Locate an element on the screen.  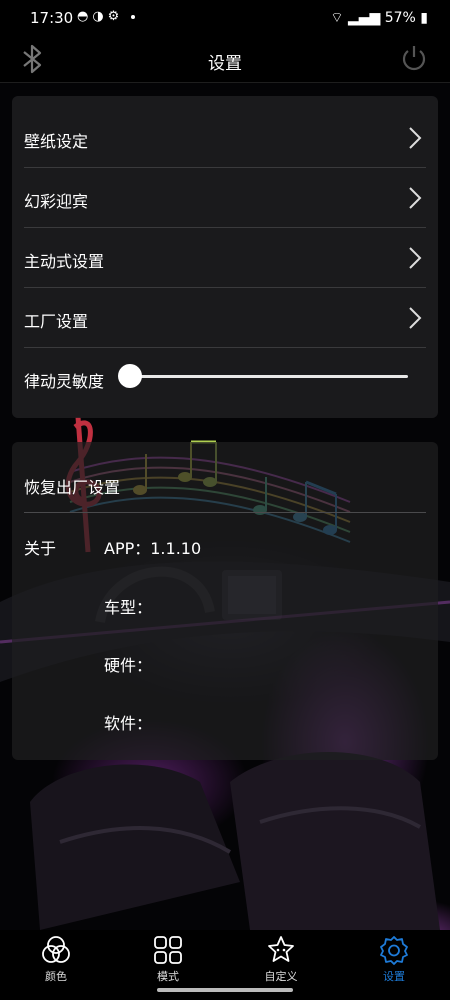
app-header: 设置 is located at coordinates (225, 60).